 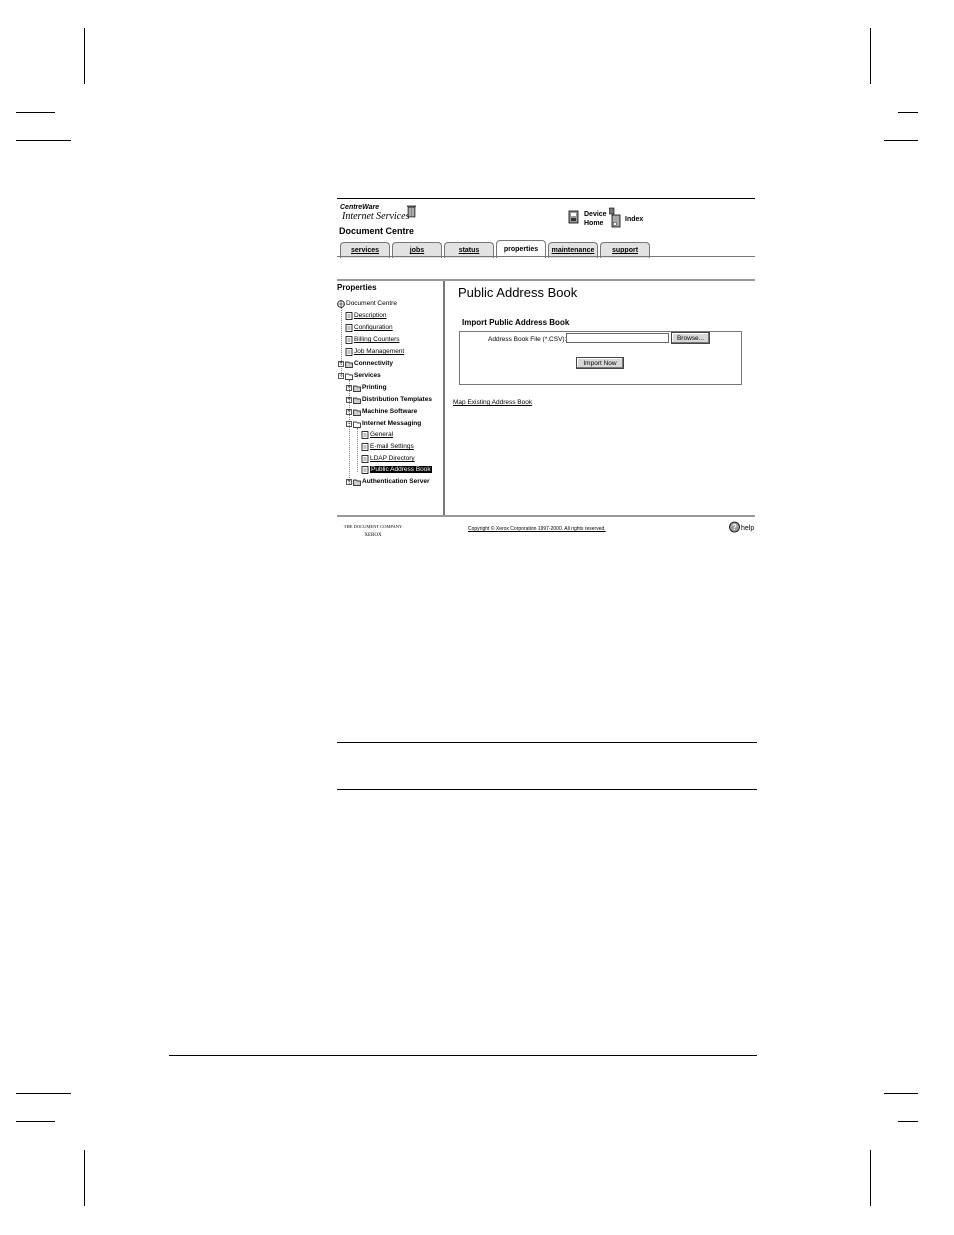 What do you see at coordinates (392, 458) in the screenshot?
I see `sidebar-item-label: LDAP Directory` at bounding box center [392, 458].